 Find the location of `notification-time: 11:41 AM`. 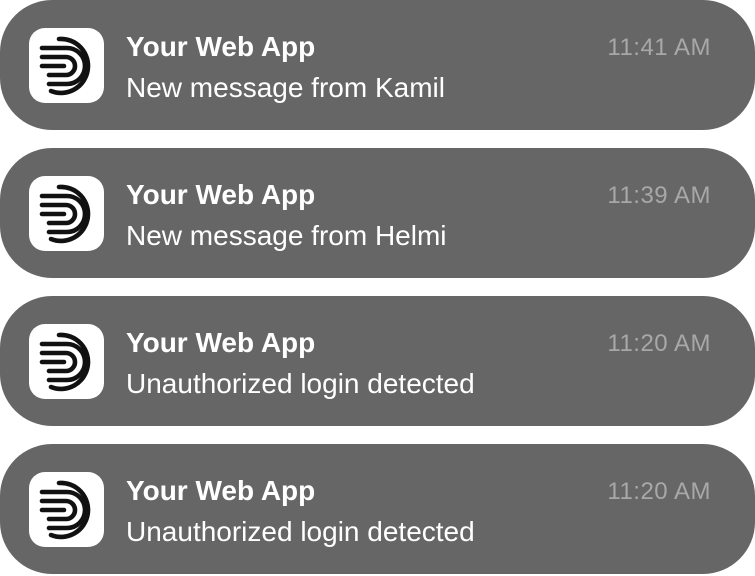

notification-time: 11:41 AM is located at coordinates (659, 47).